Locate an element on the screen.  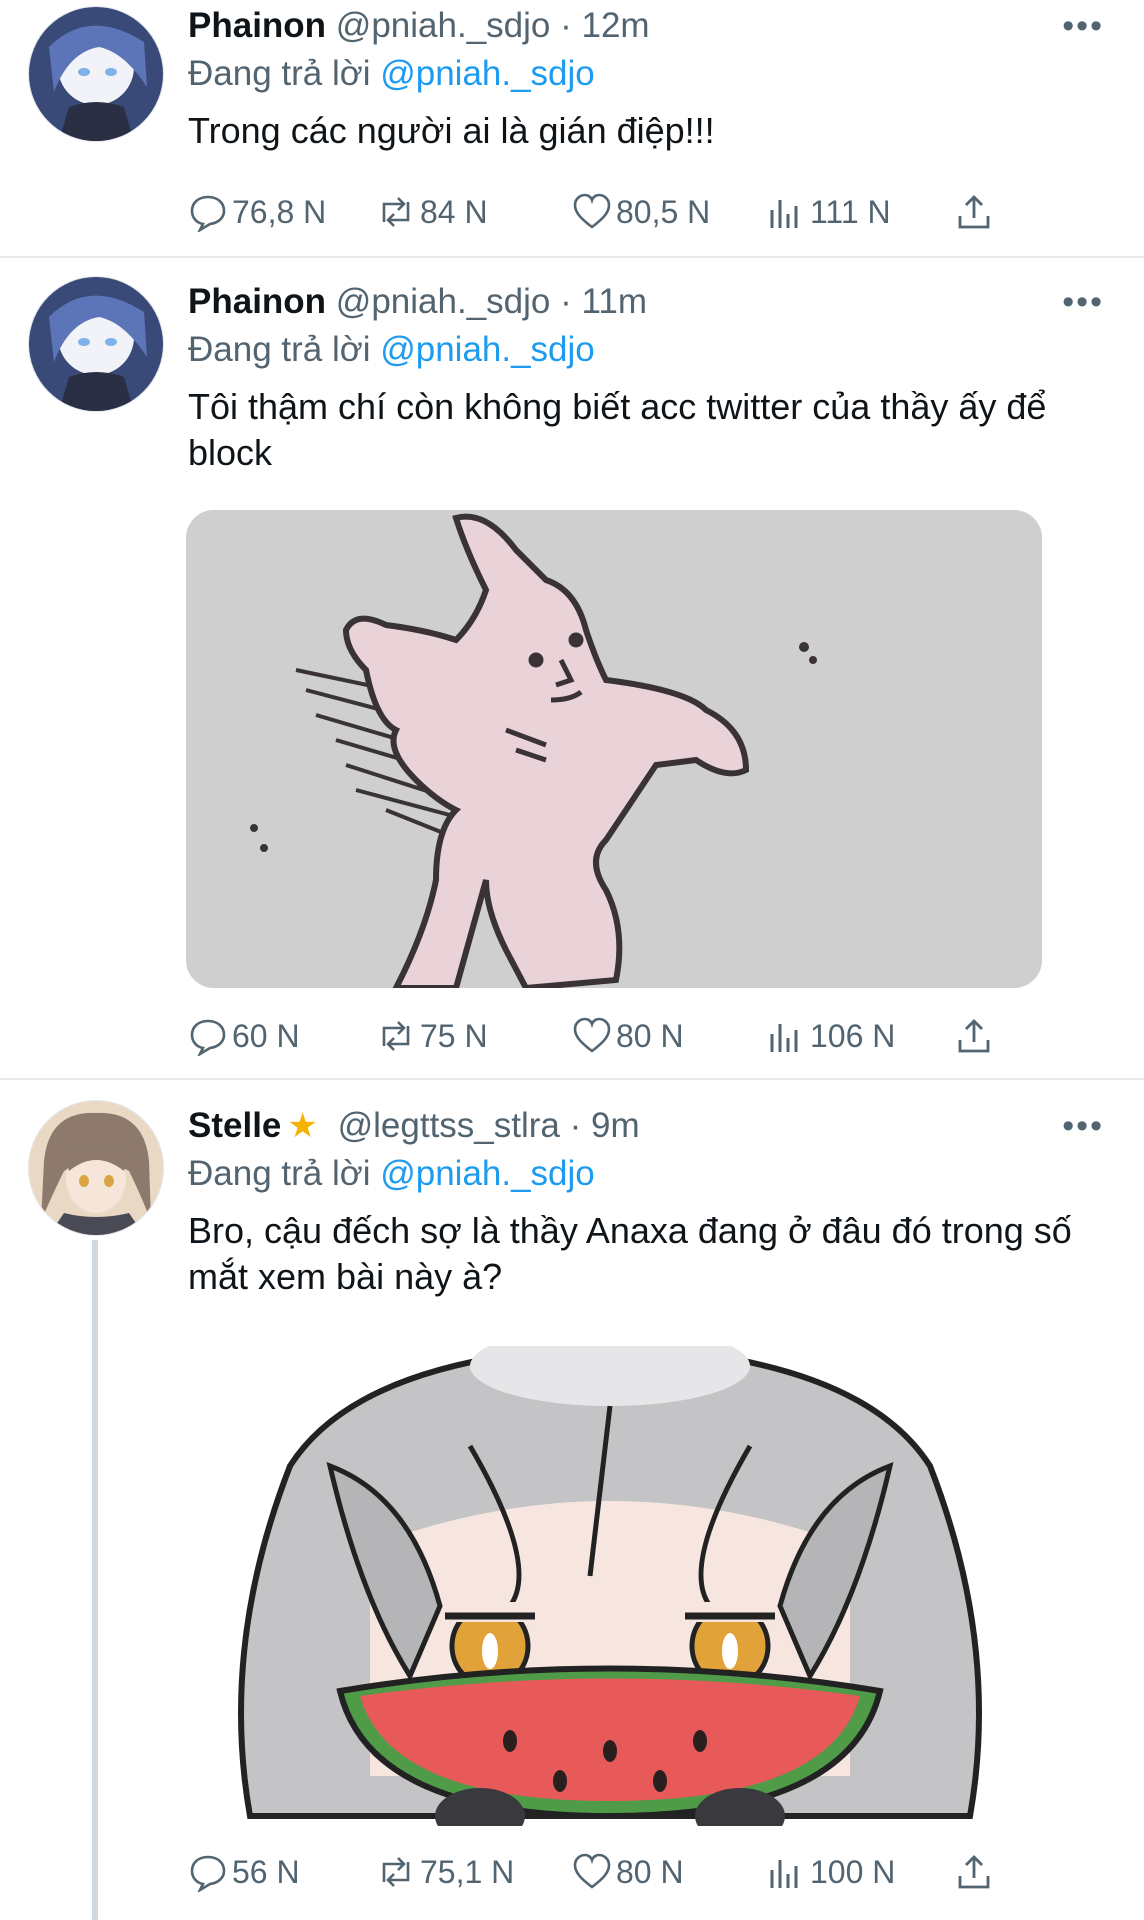
retweet-button: 84 N is located at coordinates (432, 212).